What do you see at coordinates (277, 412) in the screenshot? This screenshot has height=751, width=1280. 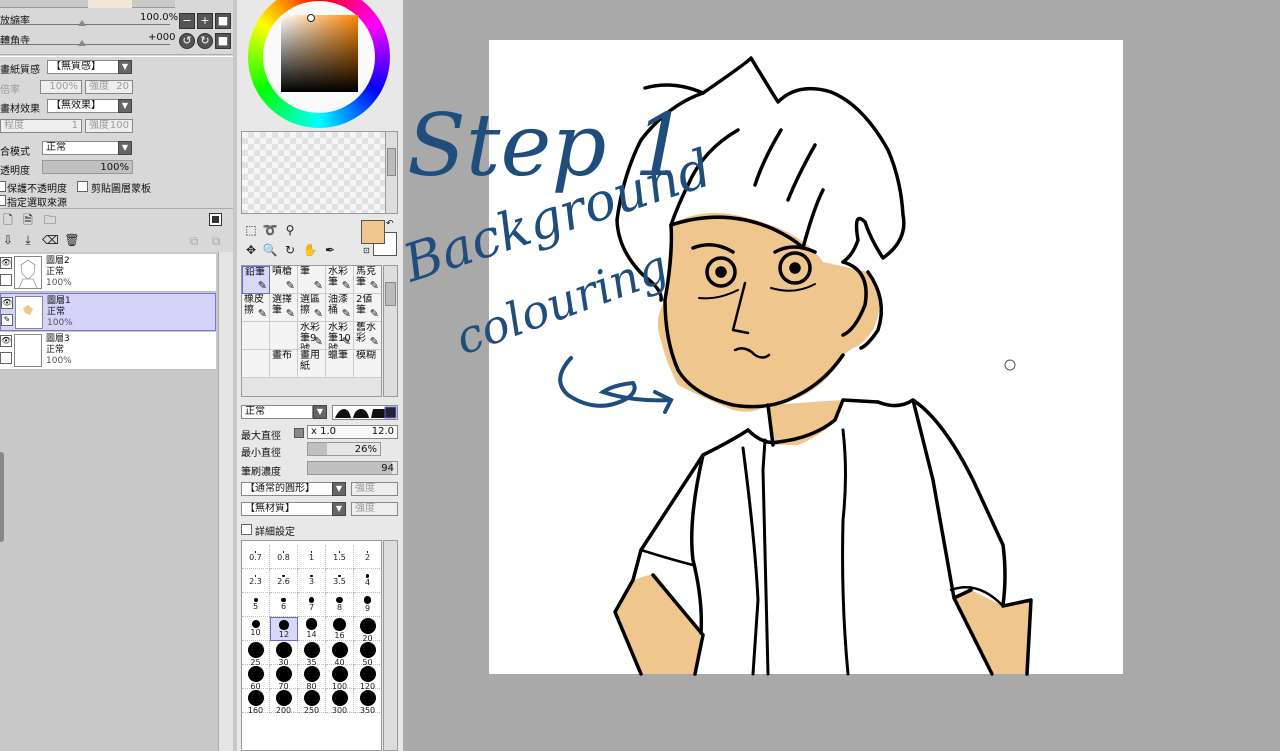 I see `brush-blend-select: 正常` at bounding box center [277, 412].